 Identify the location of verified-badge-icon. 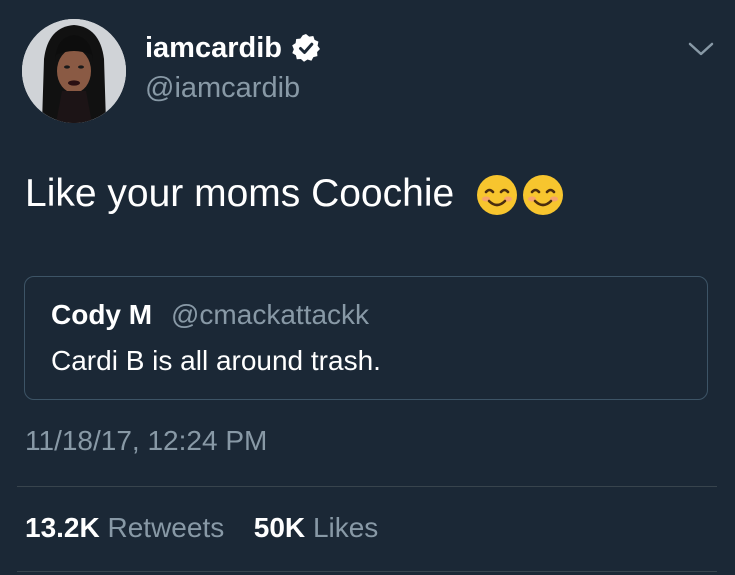
(306, 48).